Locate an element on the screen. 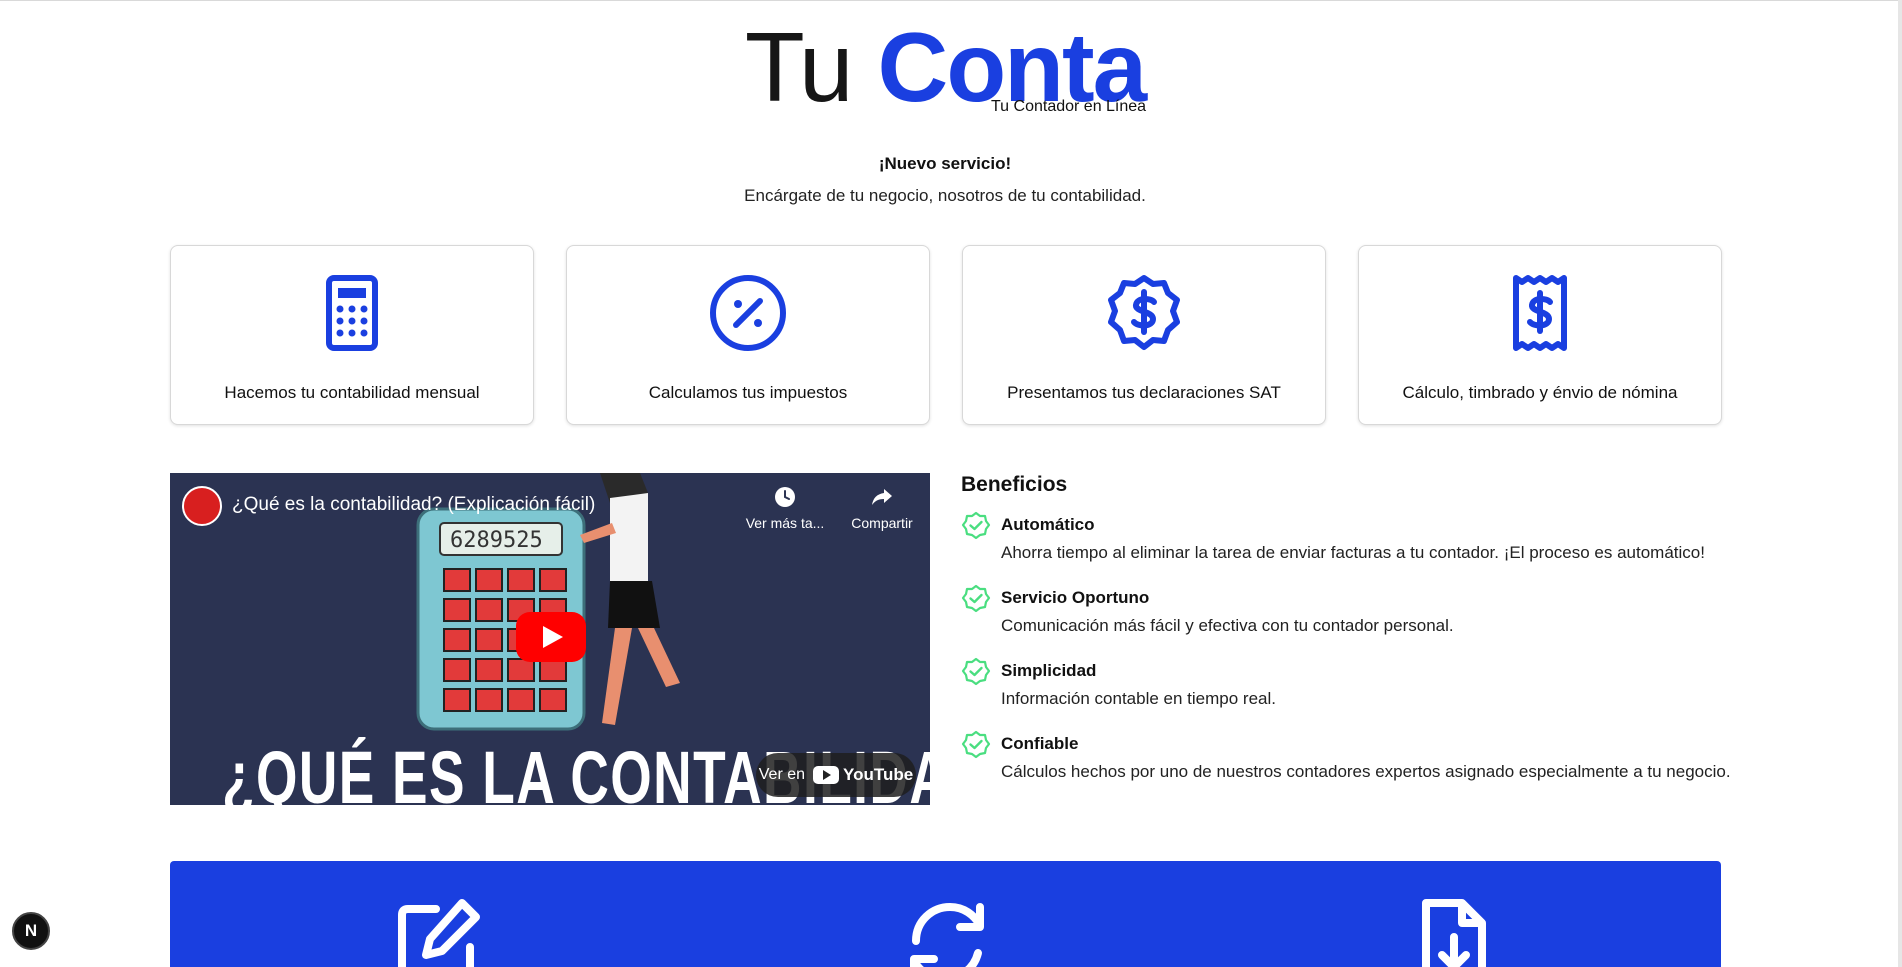  top-divider is located at coordinates (951, 0).